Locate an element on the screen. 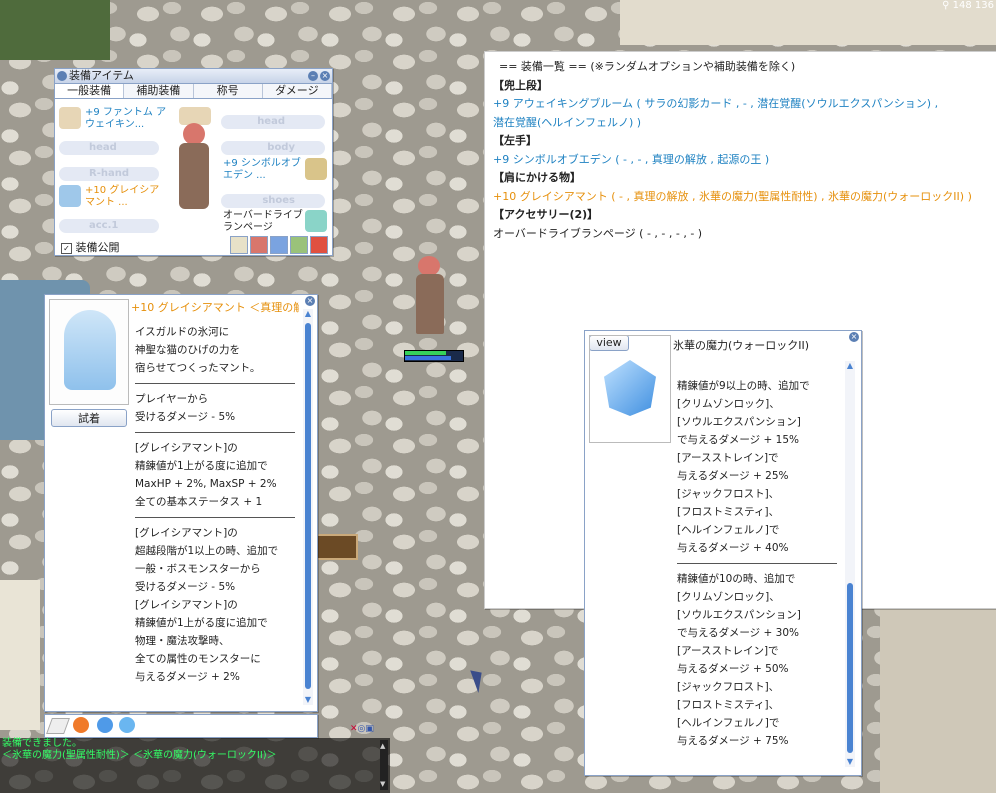  desc-line: 与えるダメージ + 2% is located at coordinates (187, 677).